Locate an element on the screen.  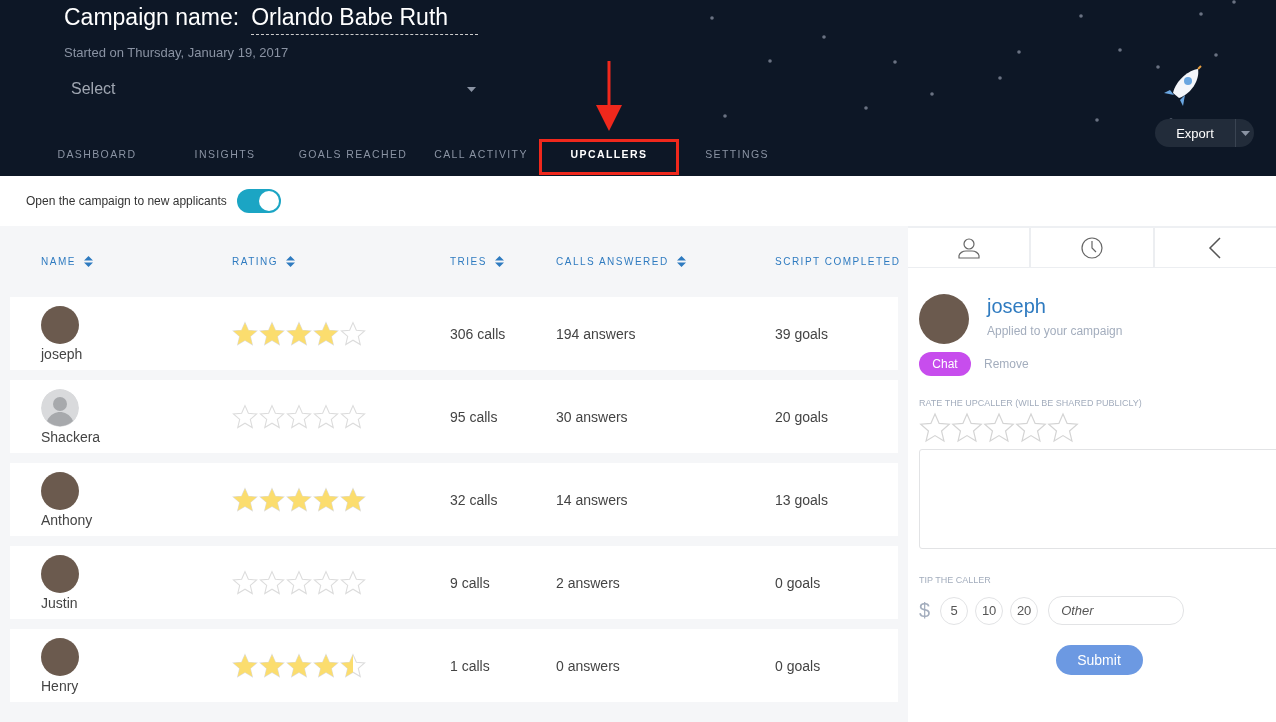
application-status: Applied to your campaign is located at coordinates (1055, 331).